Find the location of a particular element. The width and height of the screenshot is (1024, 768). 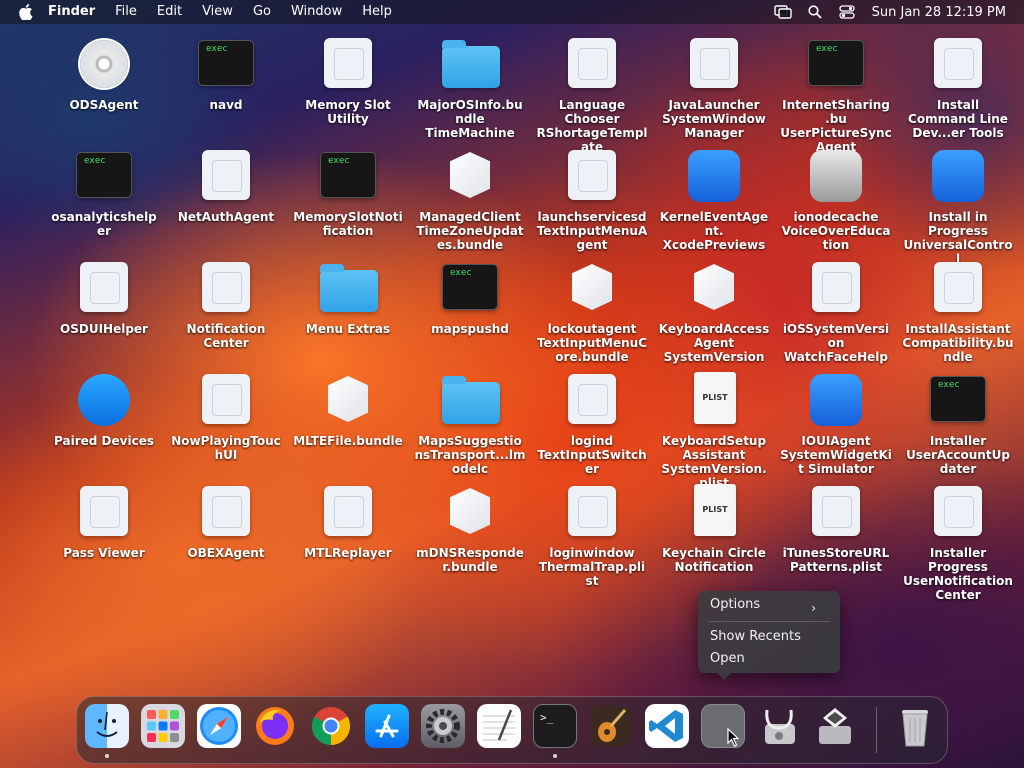

desktop-icon-label: NowPlayingTouchUI is located at coordinates (226, 448).